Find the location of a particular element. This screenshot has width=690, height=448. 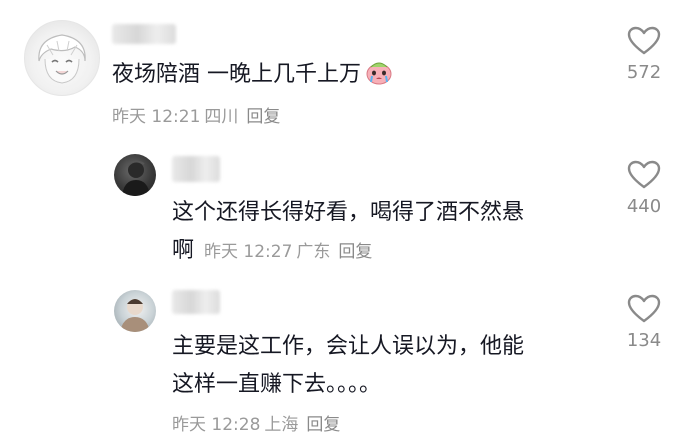

like-button: 134 is located at coordinates (644, 322).